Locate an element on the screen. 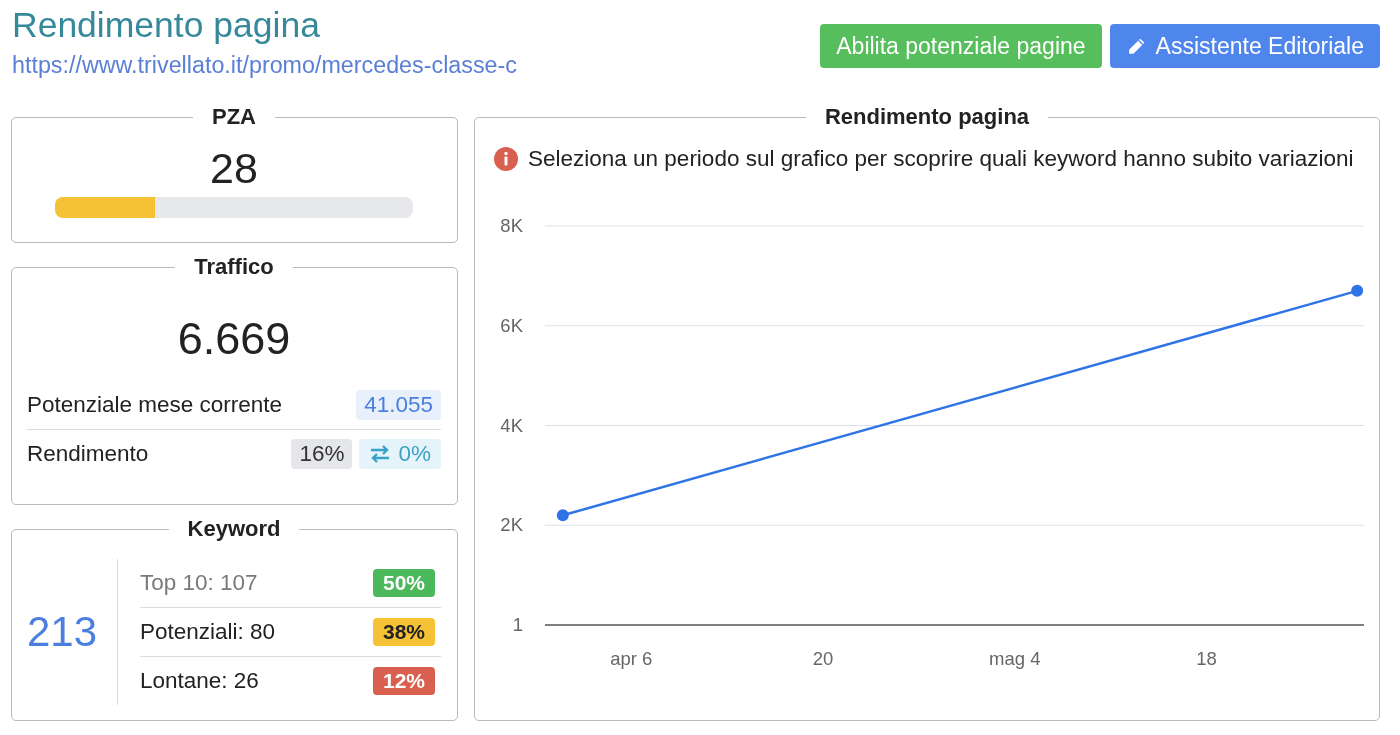  x-axis-label: mag 4 is located at coordinates (1015, 658).